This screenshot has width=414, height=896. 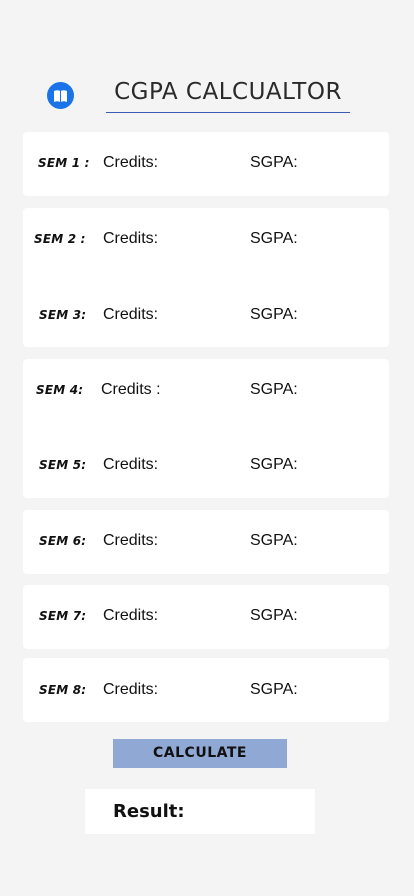 What do you see at coordinates (63, 541) in the screenshot?
I see `semester-label: SEM 6:` at bounding box center [63, 541].